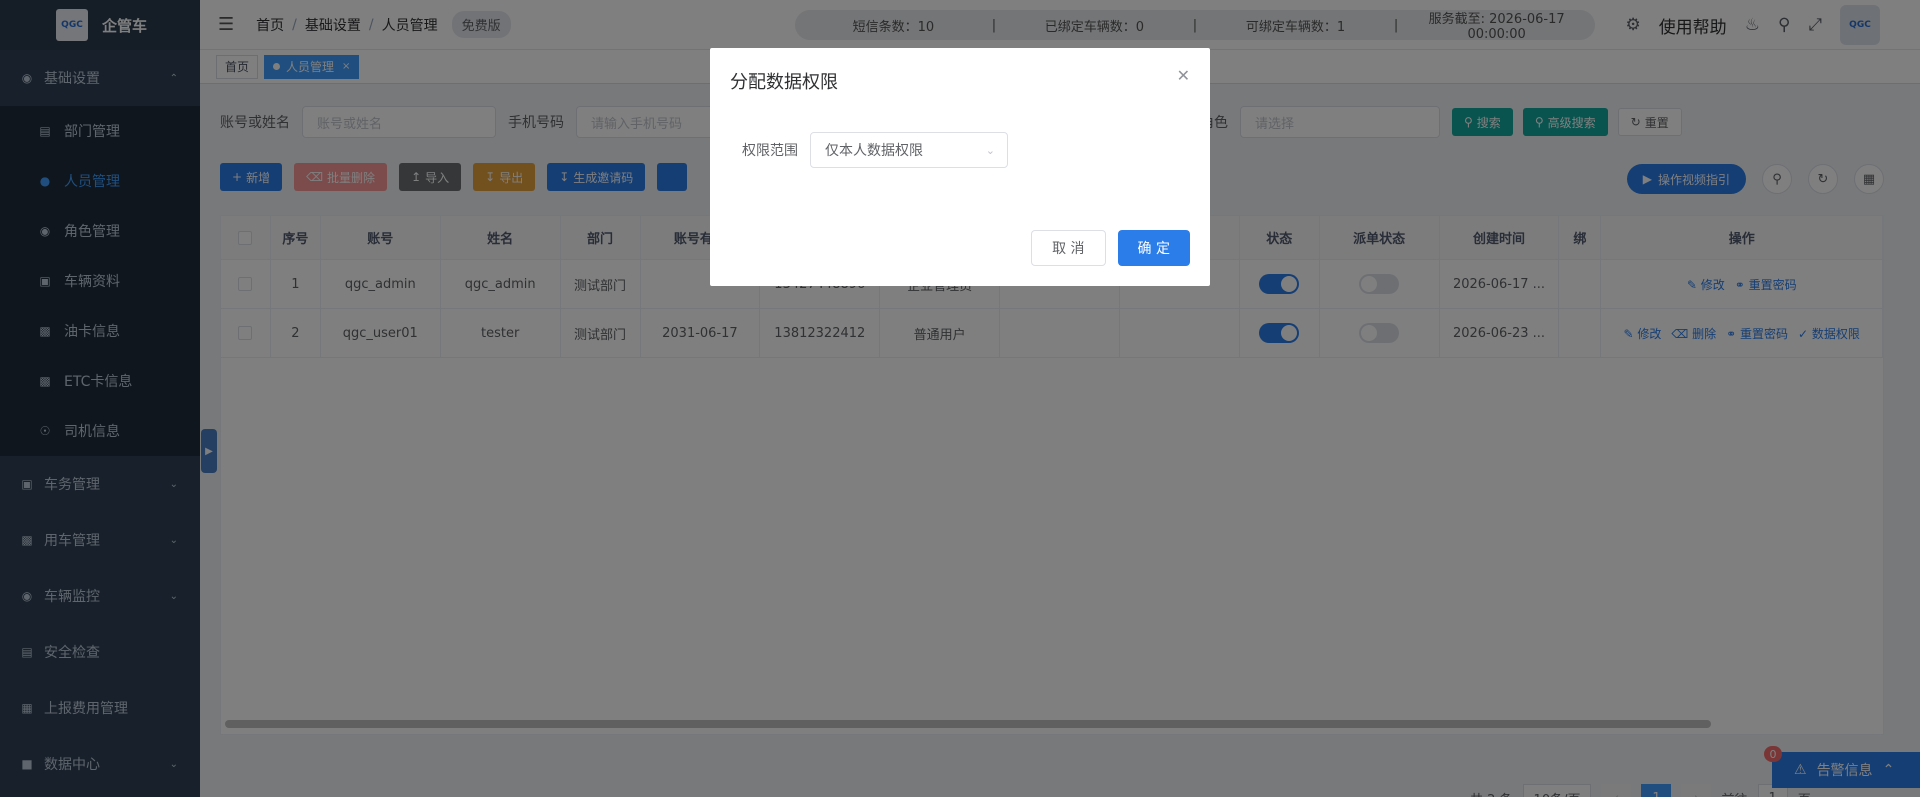 Image resolution: width=1920 pixels, height=797 pixels. What do you see at coordinates (1068, 248) in the screenshot?
I see `cancel-button: 取 消` at bounding box center [1068, 248].